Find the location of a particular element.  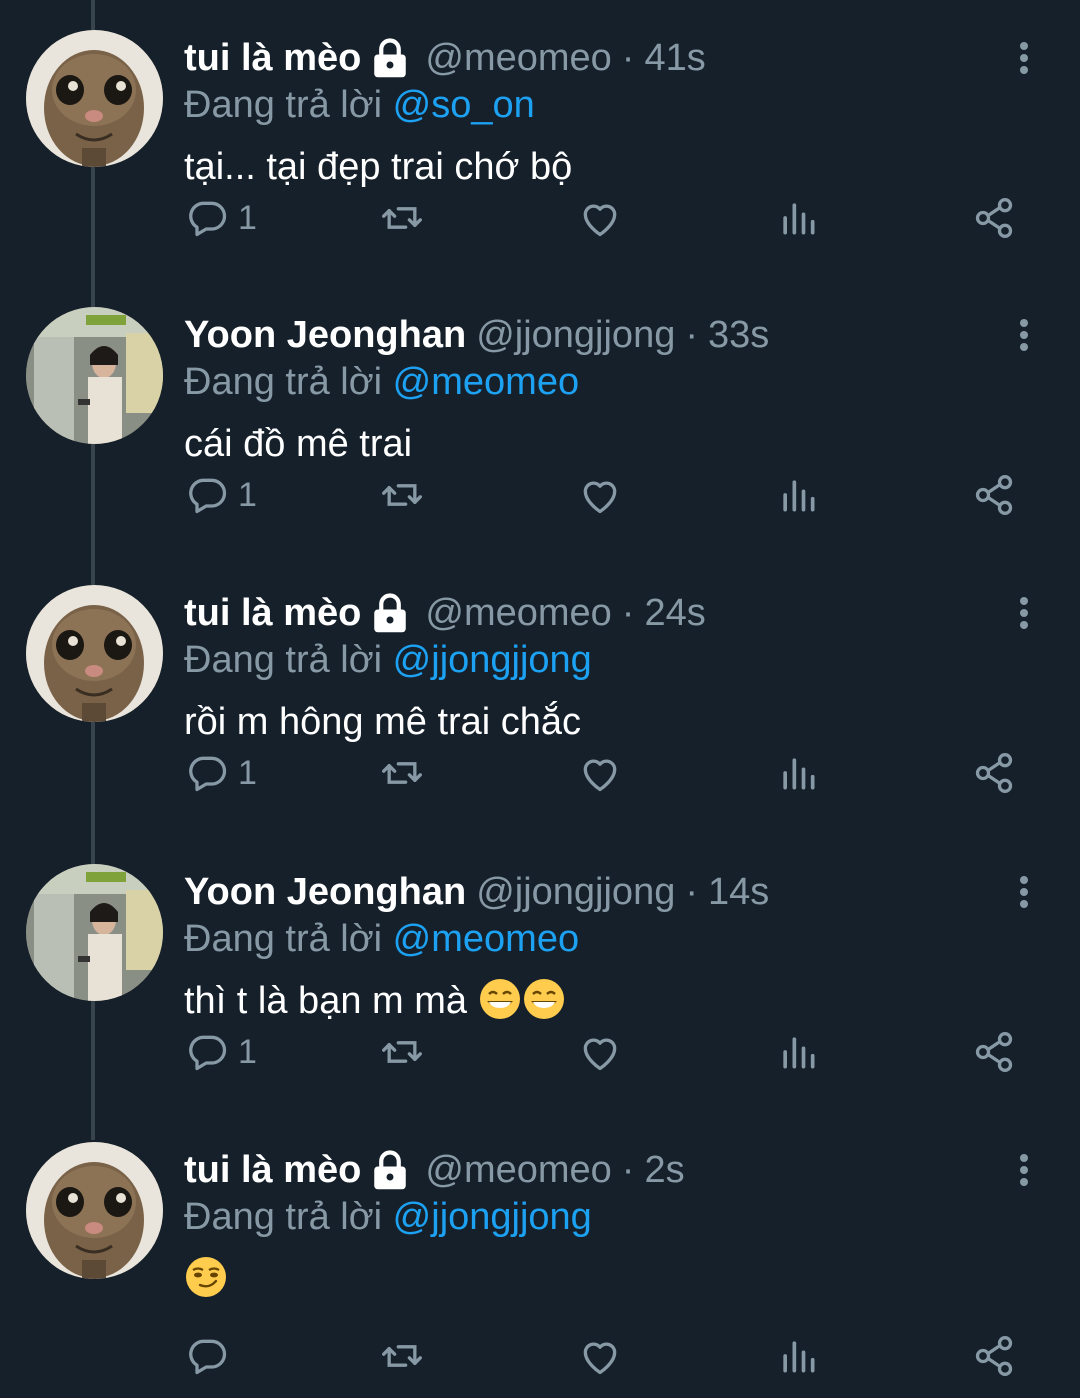

tweet-header: tui là mèo @meomeo · 24s is located at coordinates (445, 613).